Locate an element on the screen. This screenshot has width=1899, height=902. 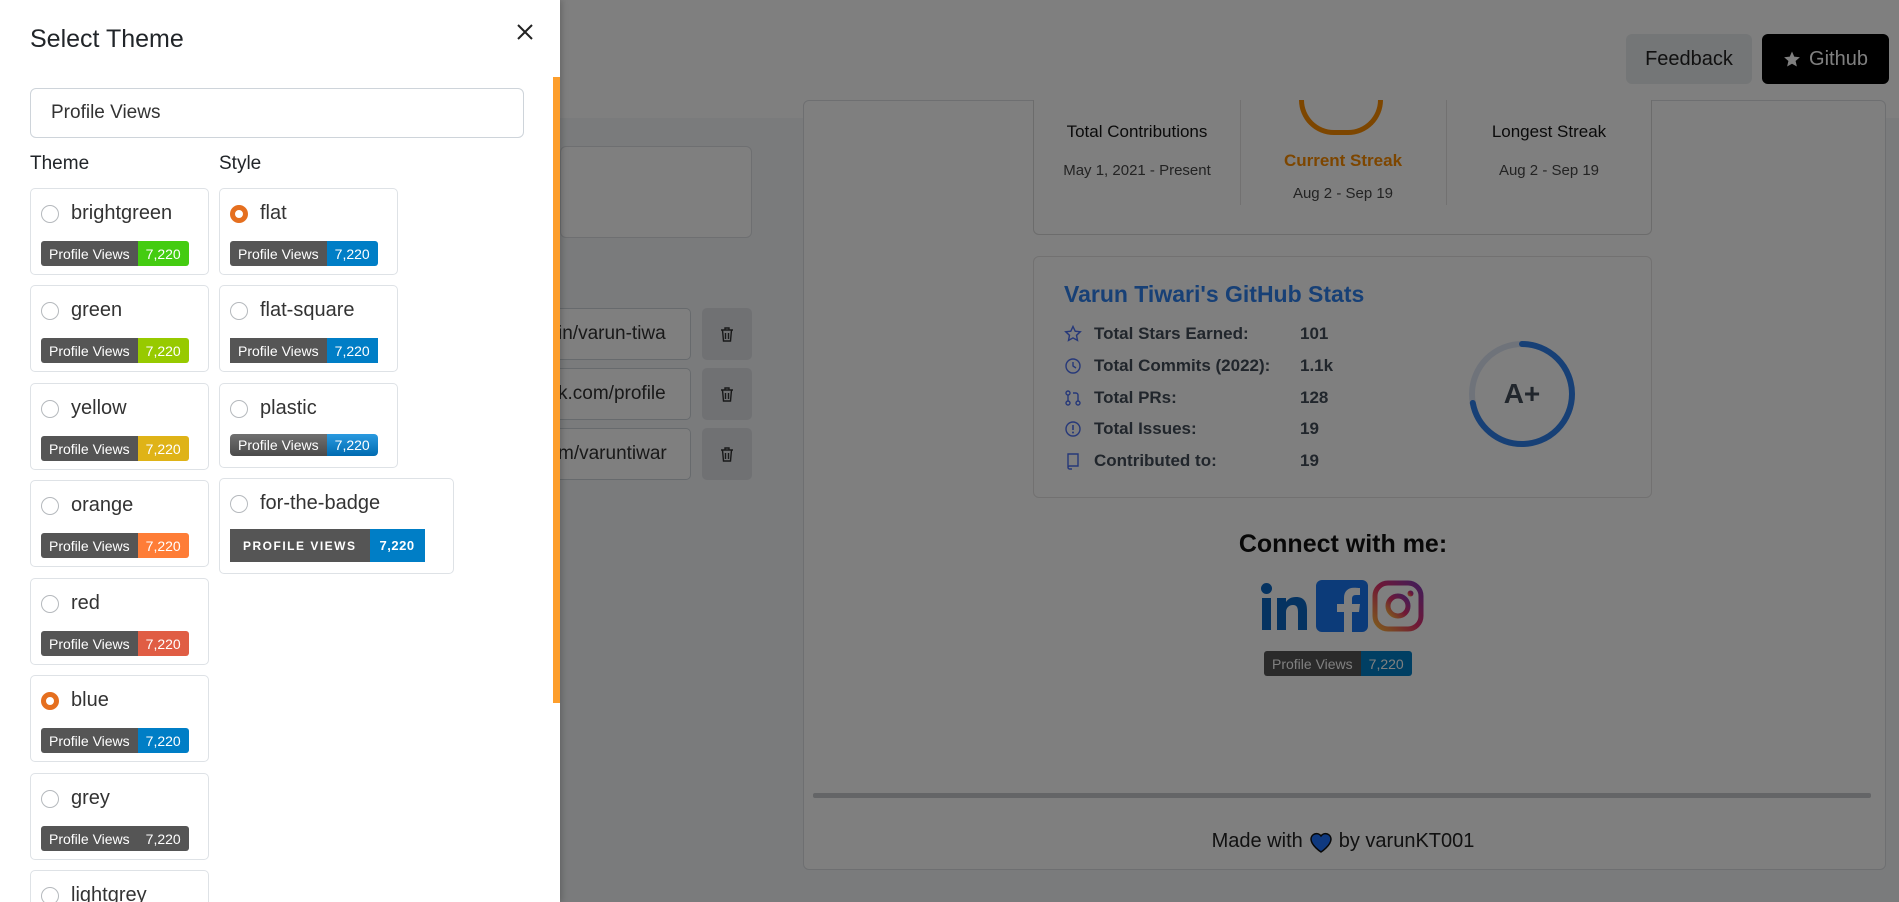
theme-radio-selected is located at coordinates (50, 701).